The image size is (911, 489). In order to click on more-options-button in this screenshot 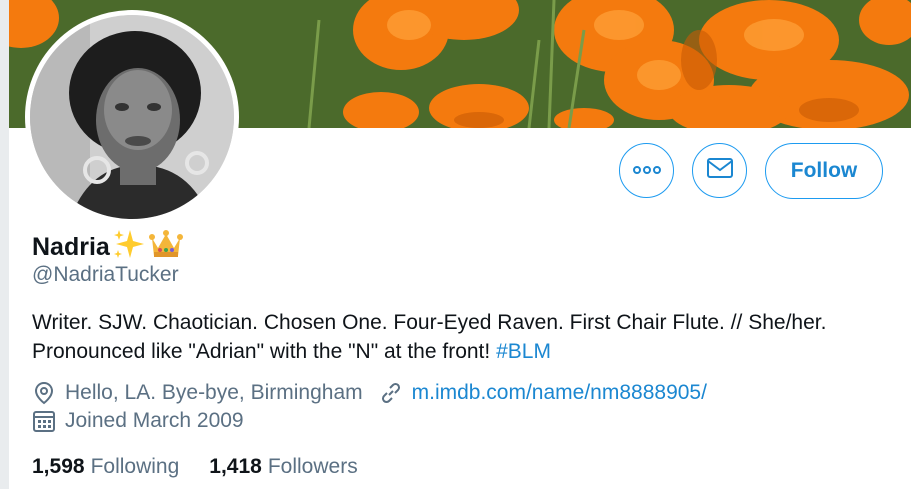, I will do `click(646, 170)`.